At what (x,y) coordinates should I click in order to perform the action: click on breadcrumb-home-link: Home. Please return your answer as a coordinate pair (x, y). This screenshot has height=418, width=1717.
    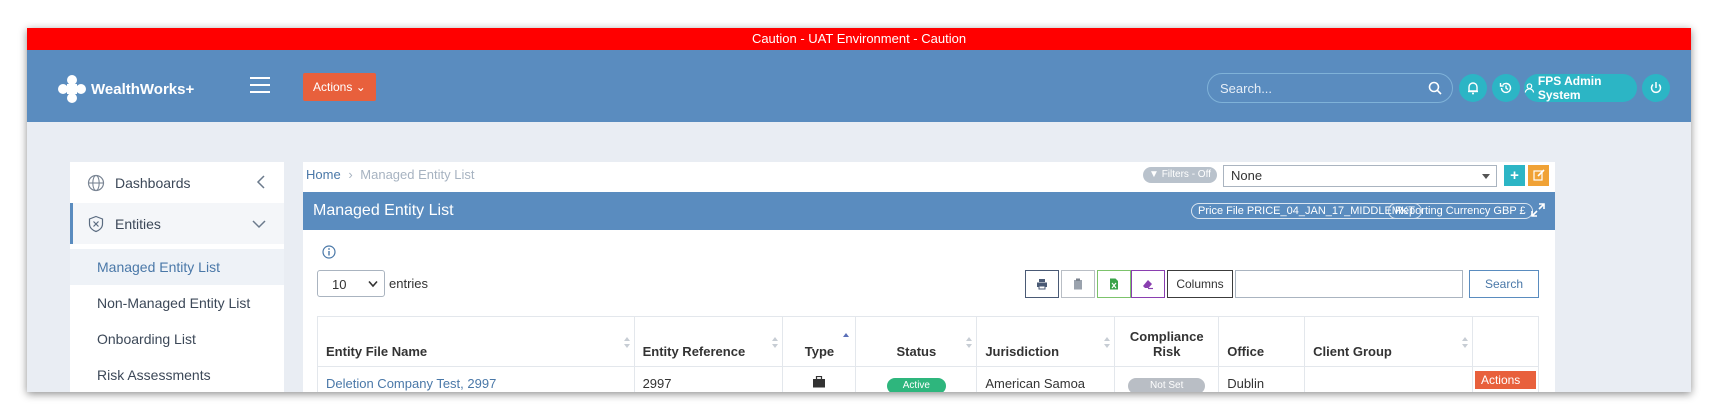
    Looking at the image, I should click on (323, 174).